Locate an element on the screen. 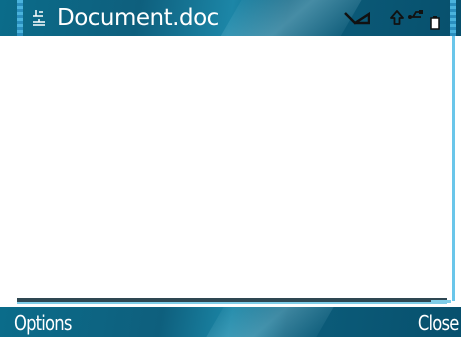 The height and width of the screenshot is (337, 461). title-bar-left-edge is located at coordinates (20, 18).